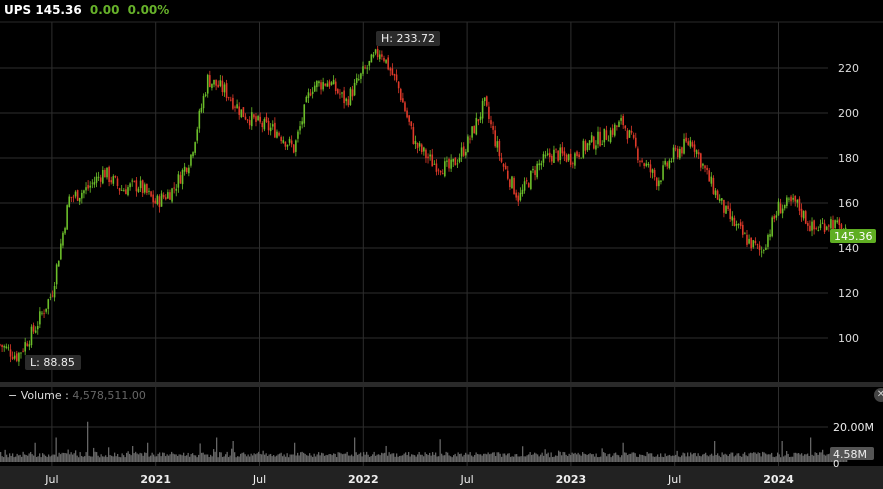 The image size is (883, 489). I want to click on close-icon: ✕, so click(878, 395).